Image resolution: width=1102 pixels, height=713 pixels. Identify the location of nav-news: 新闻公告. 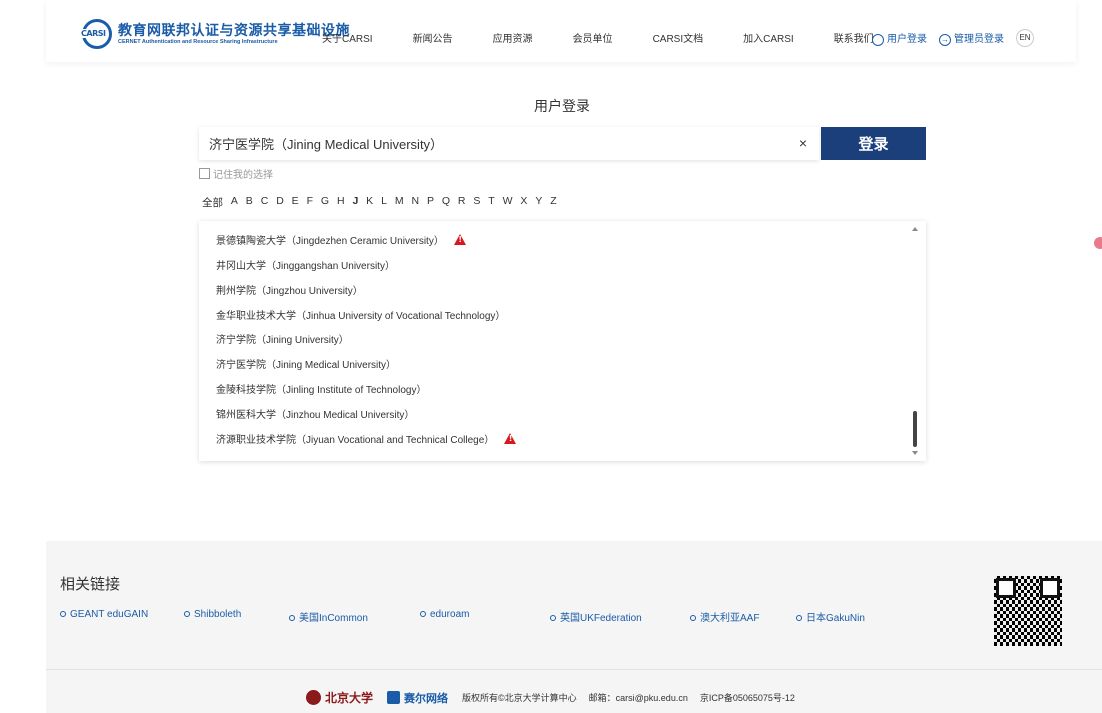
(433, 37).